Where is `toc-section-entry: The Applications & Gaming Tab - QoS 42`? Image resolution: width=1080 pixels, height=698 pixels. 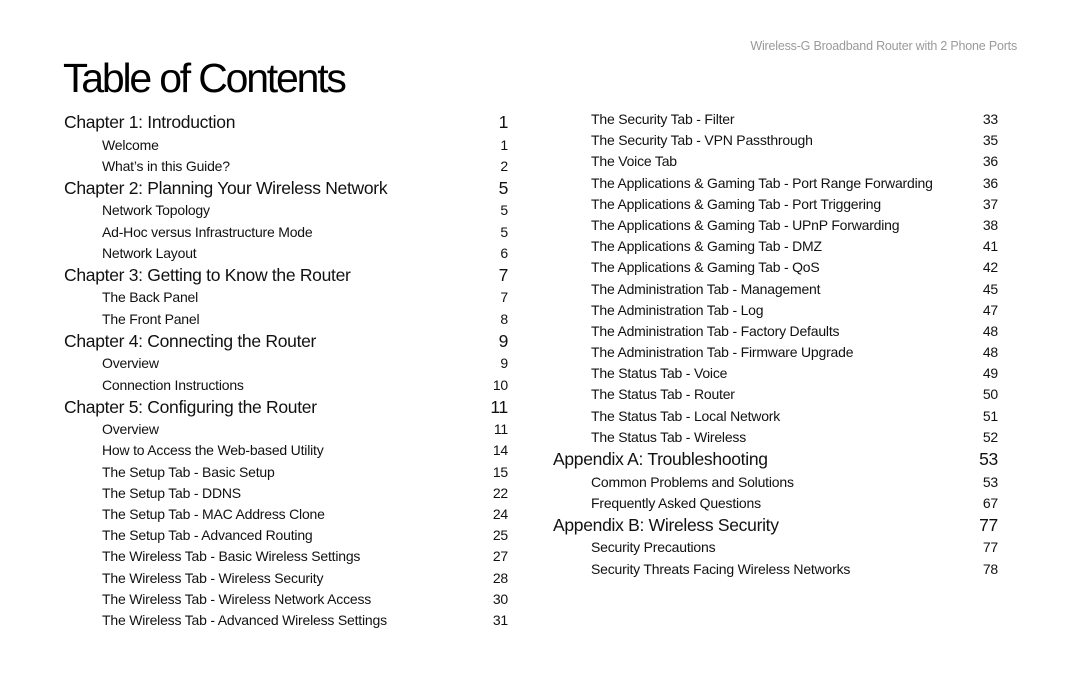
toc-section-entry: The Applications & Gaming Tab - QoS 42 is located at coordinates (775, 267).